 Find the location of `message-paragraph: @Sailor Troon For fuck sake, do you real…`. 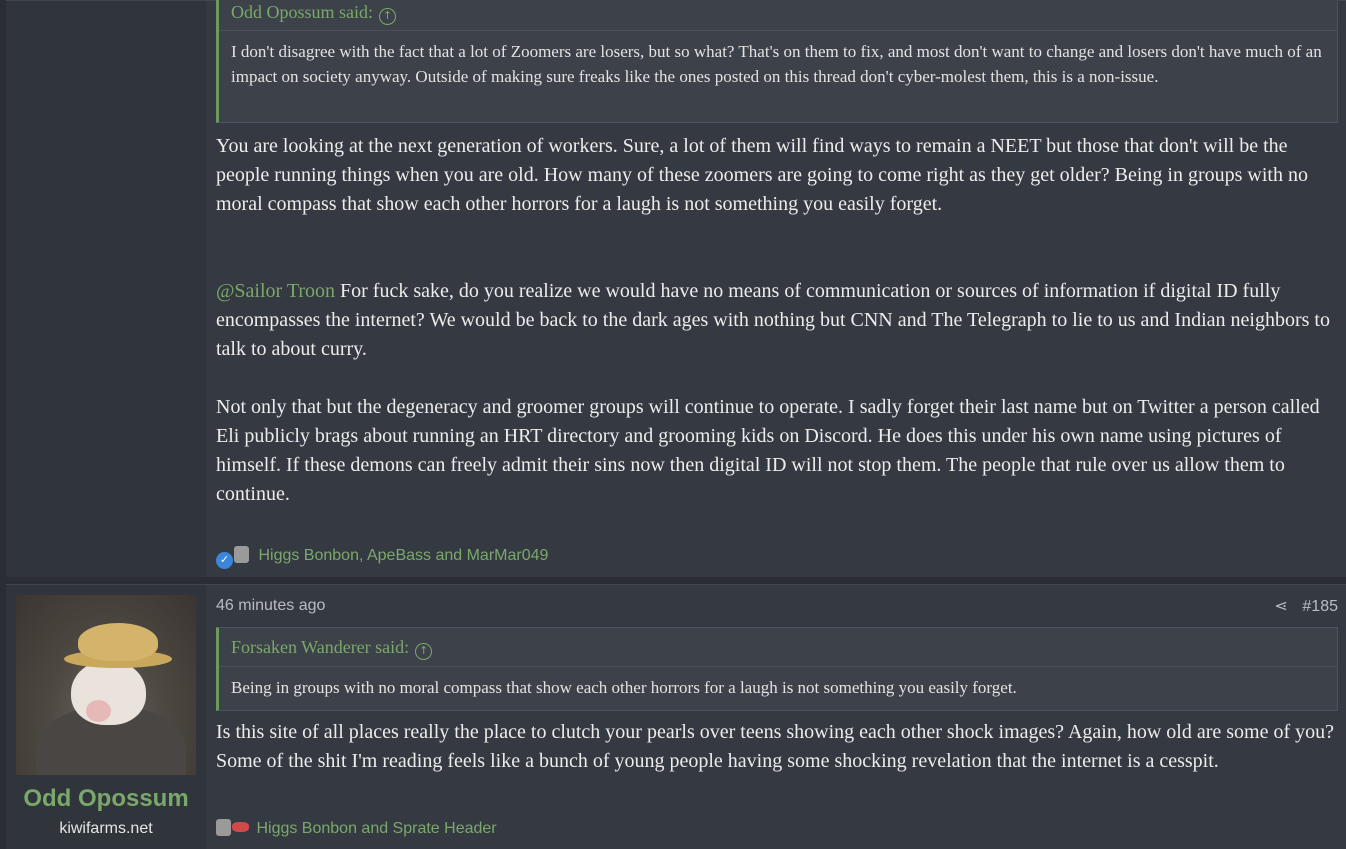

message-paragraph: @Sailor Troon For fuck sake, do you real… is located at coordinates (777, 320).